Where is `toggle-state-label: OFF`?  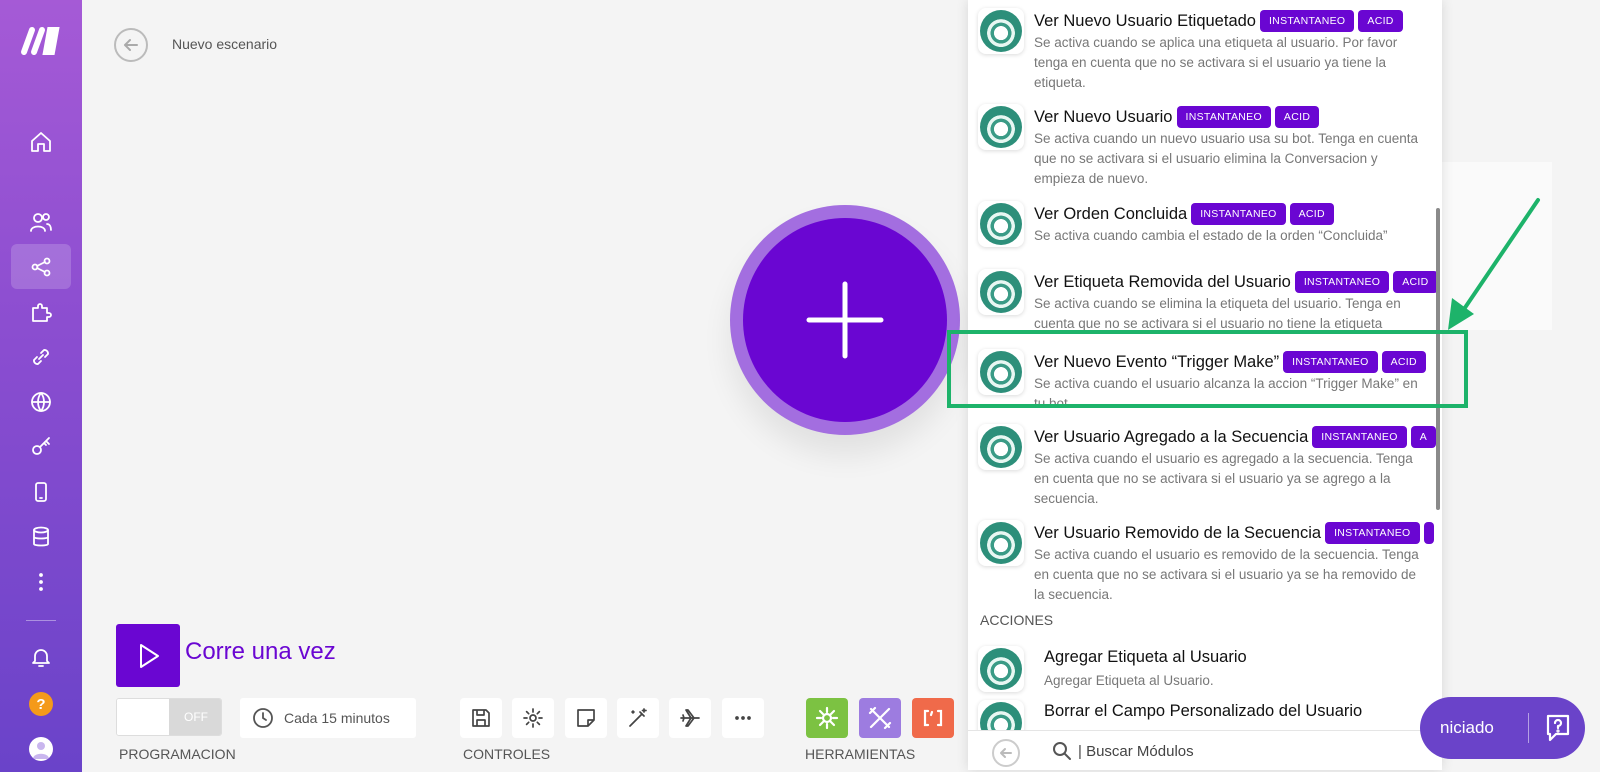
toggle-state-label: OFF is located at coordinates (195, 717).